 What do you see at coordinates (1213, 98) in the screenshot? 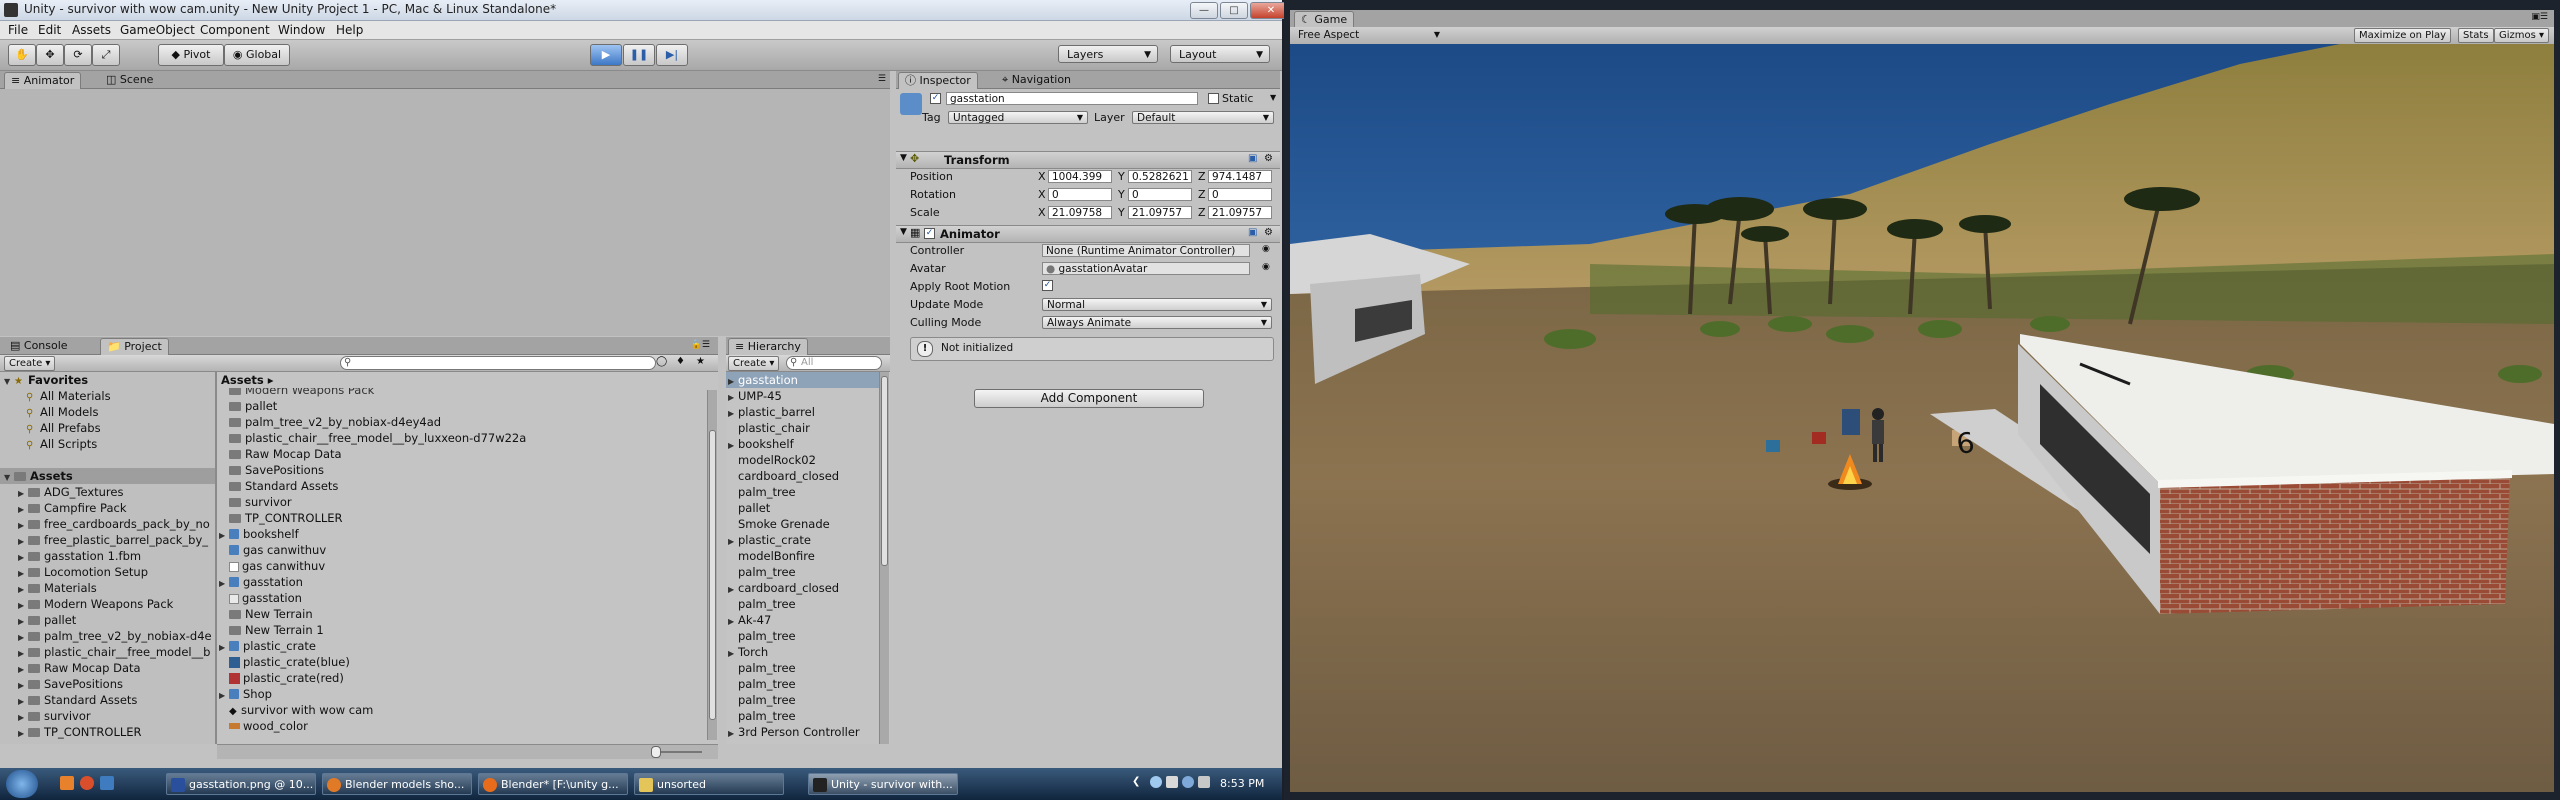
I see `static-checkbox` at bounding box center [1213, 98].